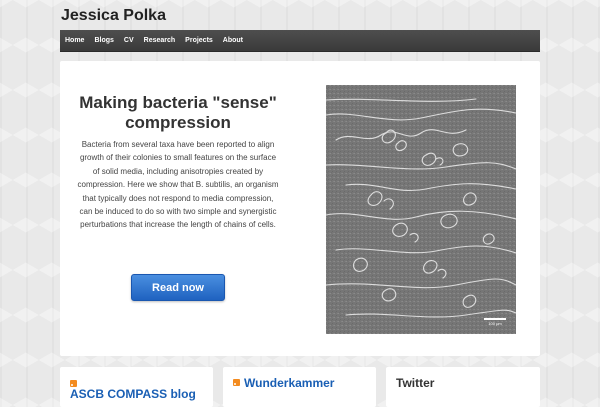 The image size is (600, 407). I want to click on read-now-button: Read now, so click(178, 287).